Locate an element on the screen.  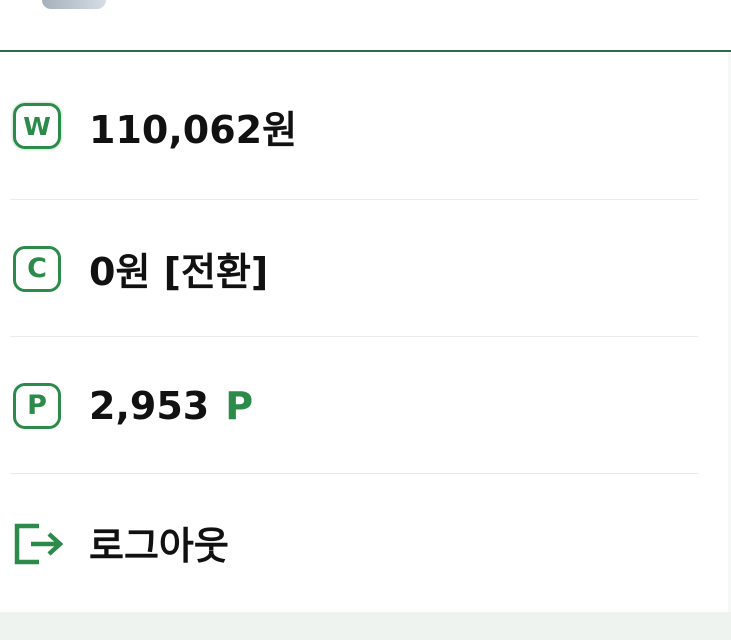
logout-label: 로그아웃 is located at coordinates (159, 546).